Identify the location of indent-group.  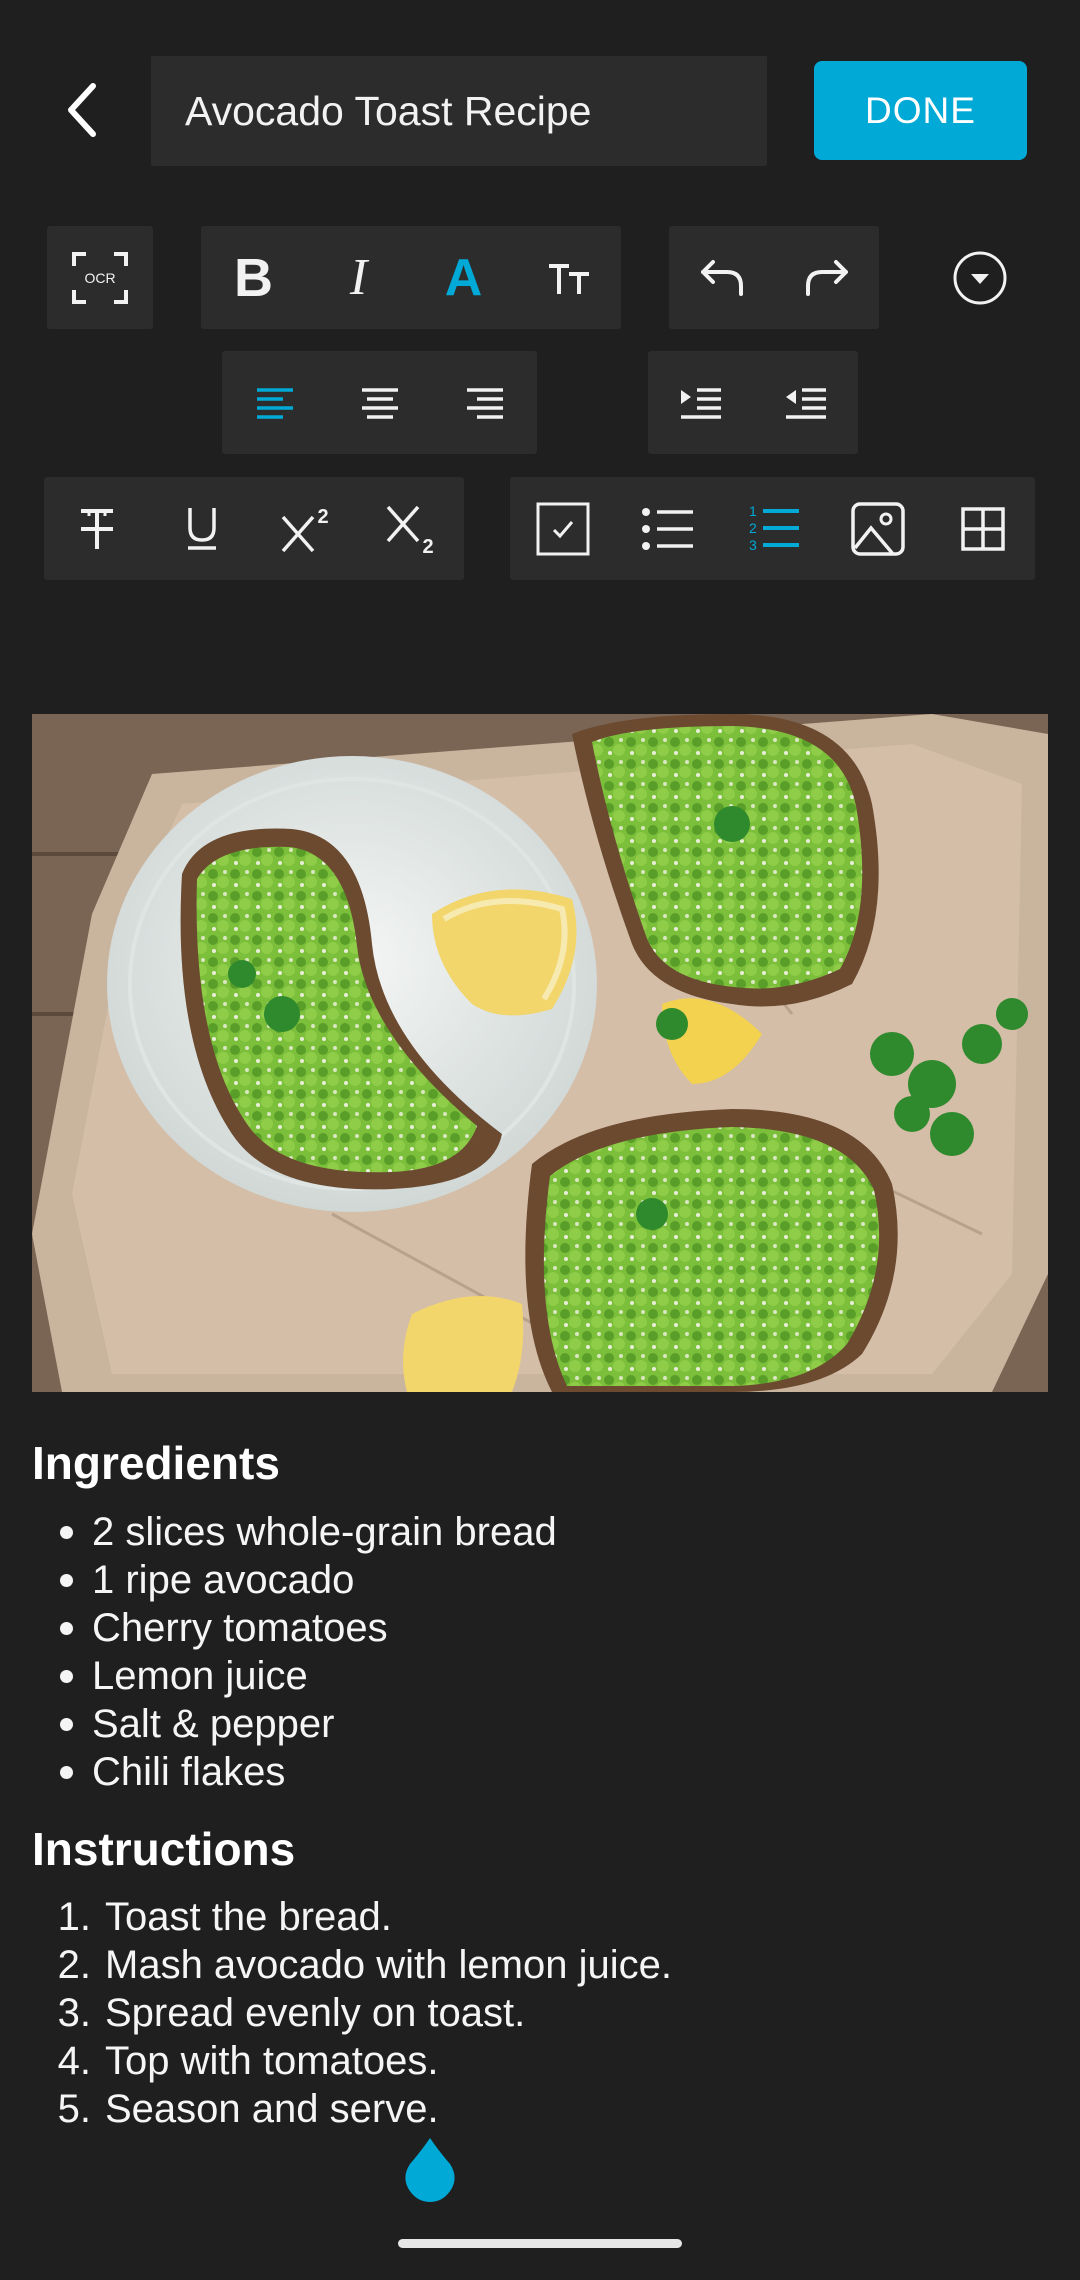
(753, 402).